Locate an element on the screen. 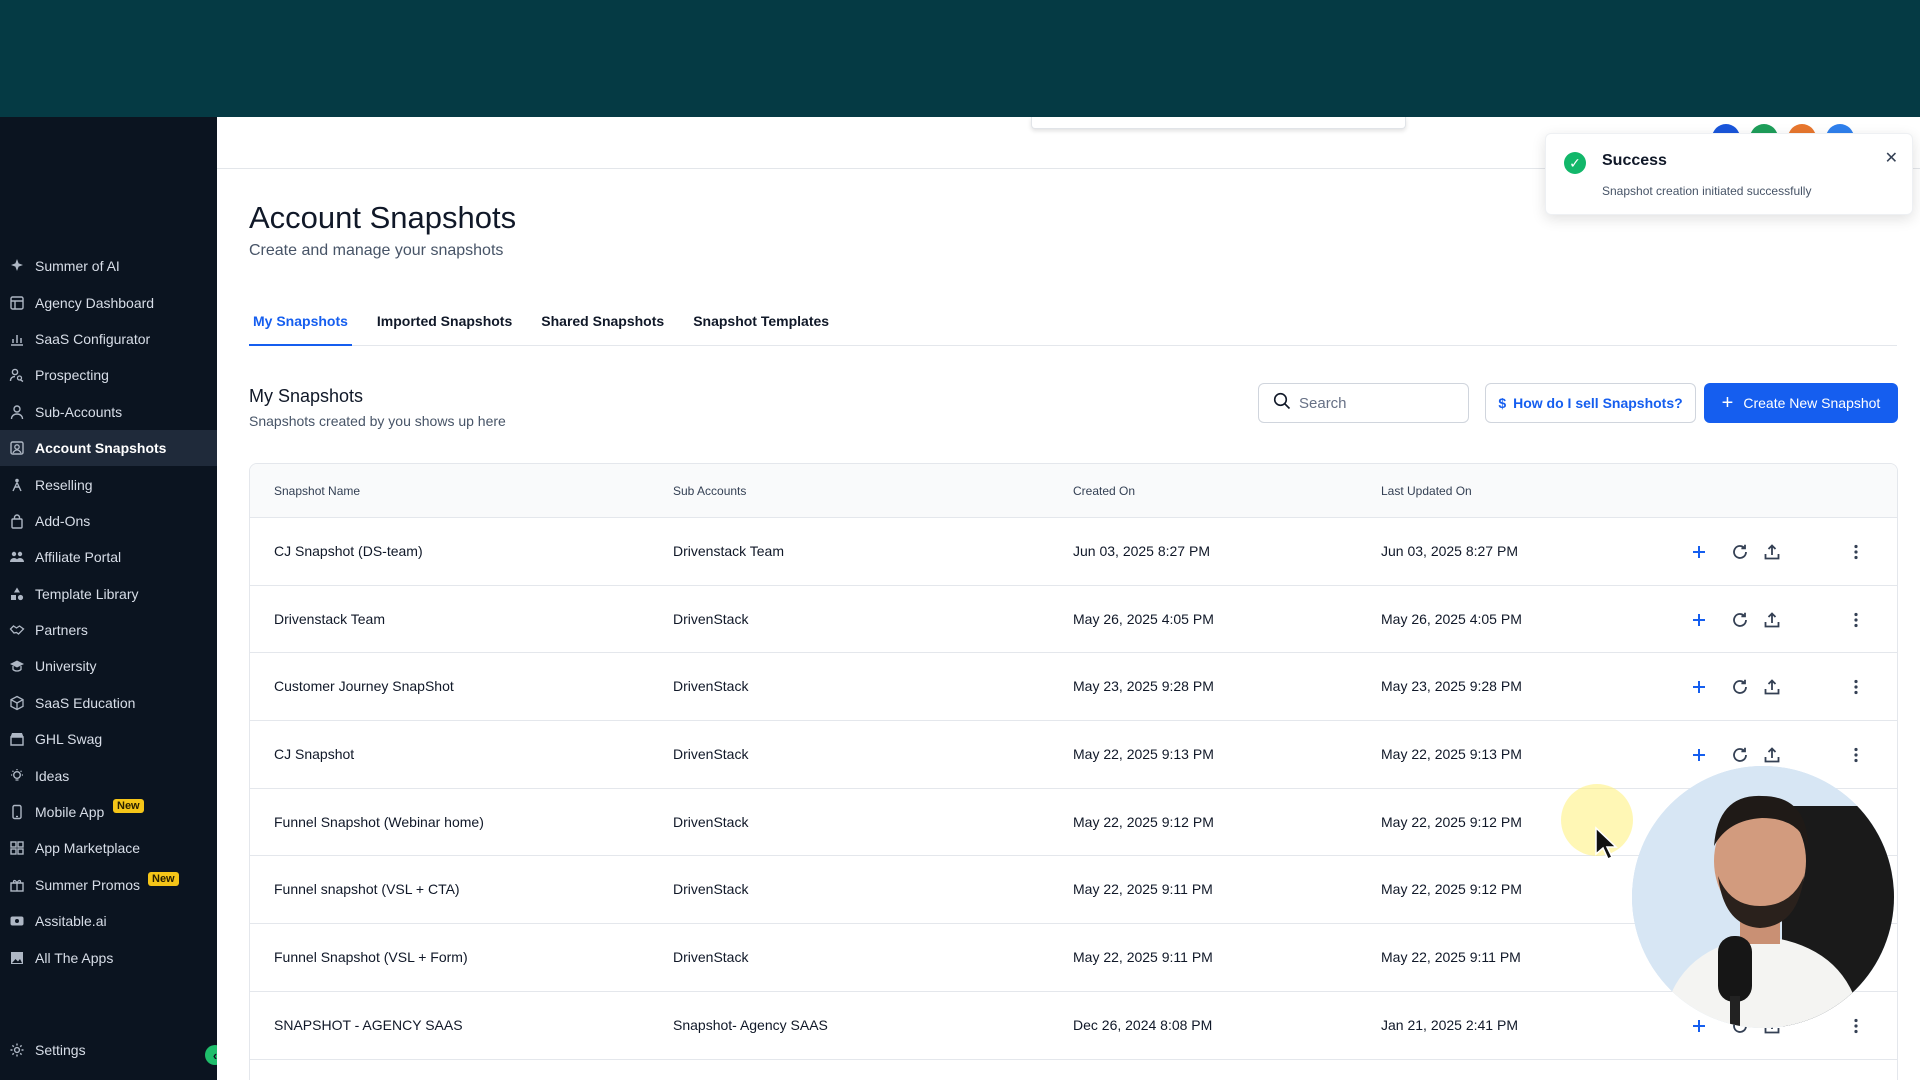 The width and height of the screenshot is (1920, 1080). sidebar-item-partners: Partners is located at coordinates (108, 630).